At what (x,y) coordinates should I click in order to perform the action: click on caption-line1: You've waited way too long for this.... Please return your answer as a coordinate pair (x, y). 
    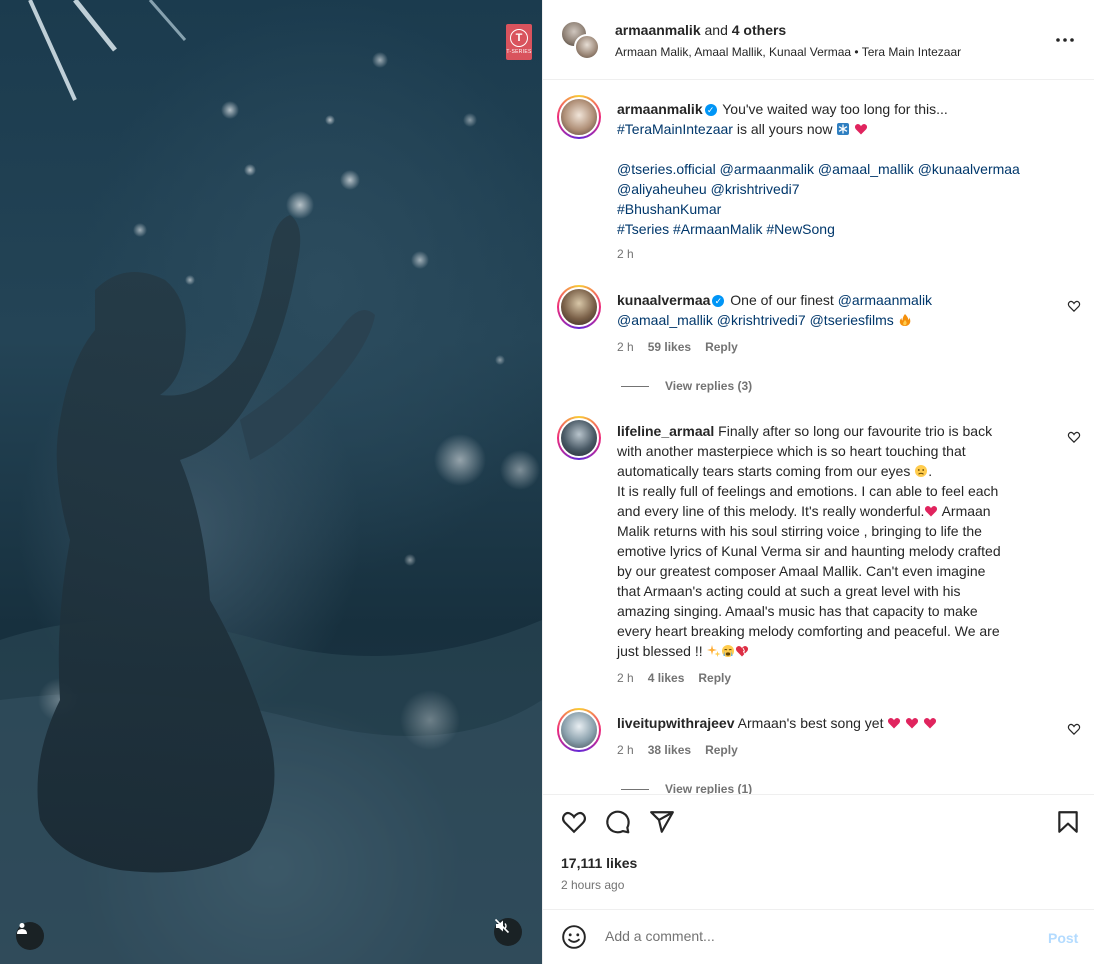
    Looking at the image, I should click on (835, 109).